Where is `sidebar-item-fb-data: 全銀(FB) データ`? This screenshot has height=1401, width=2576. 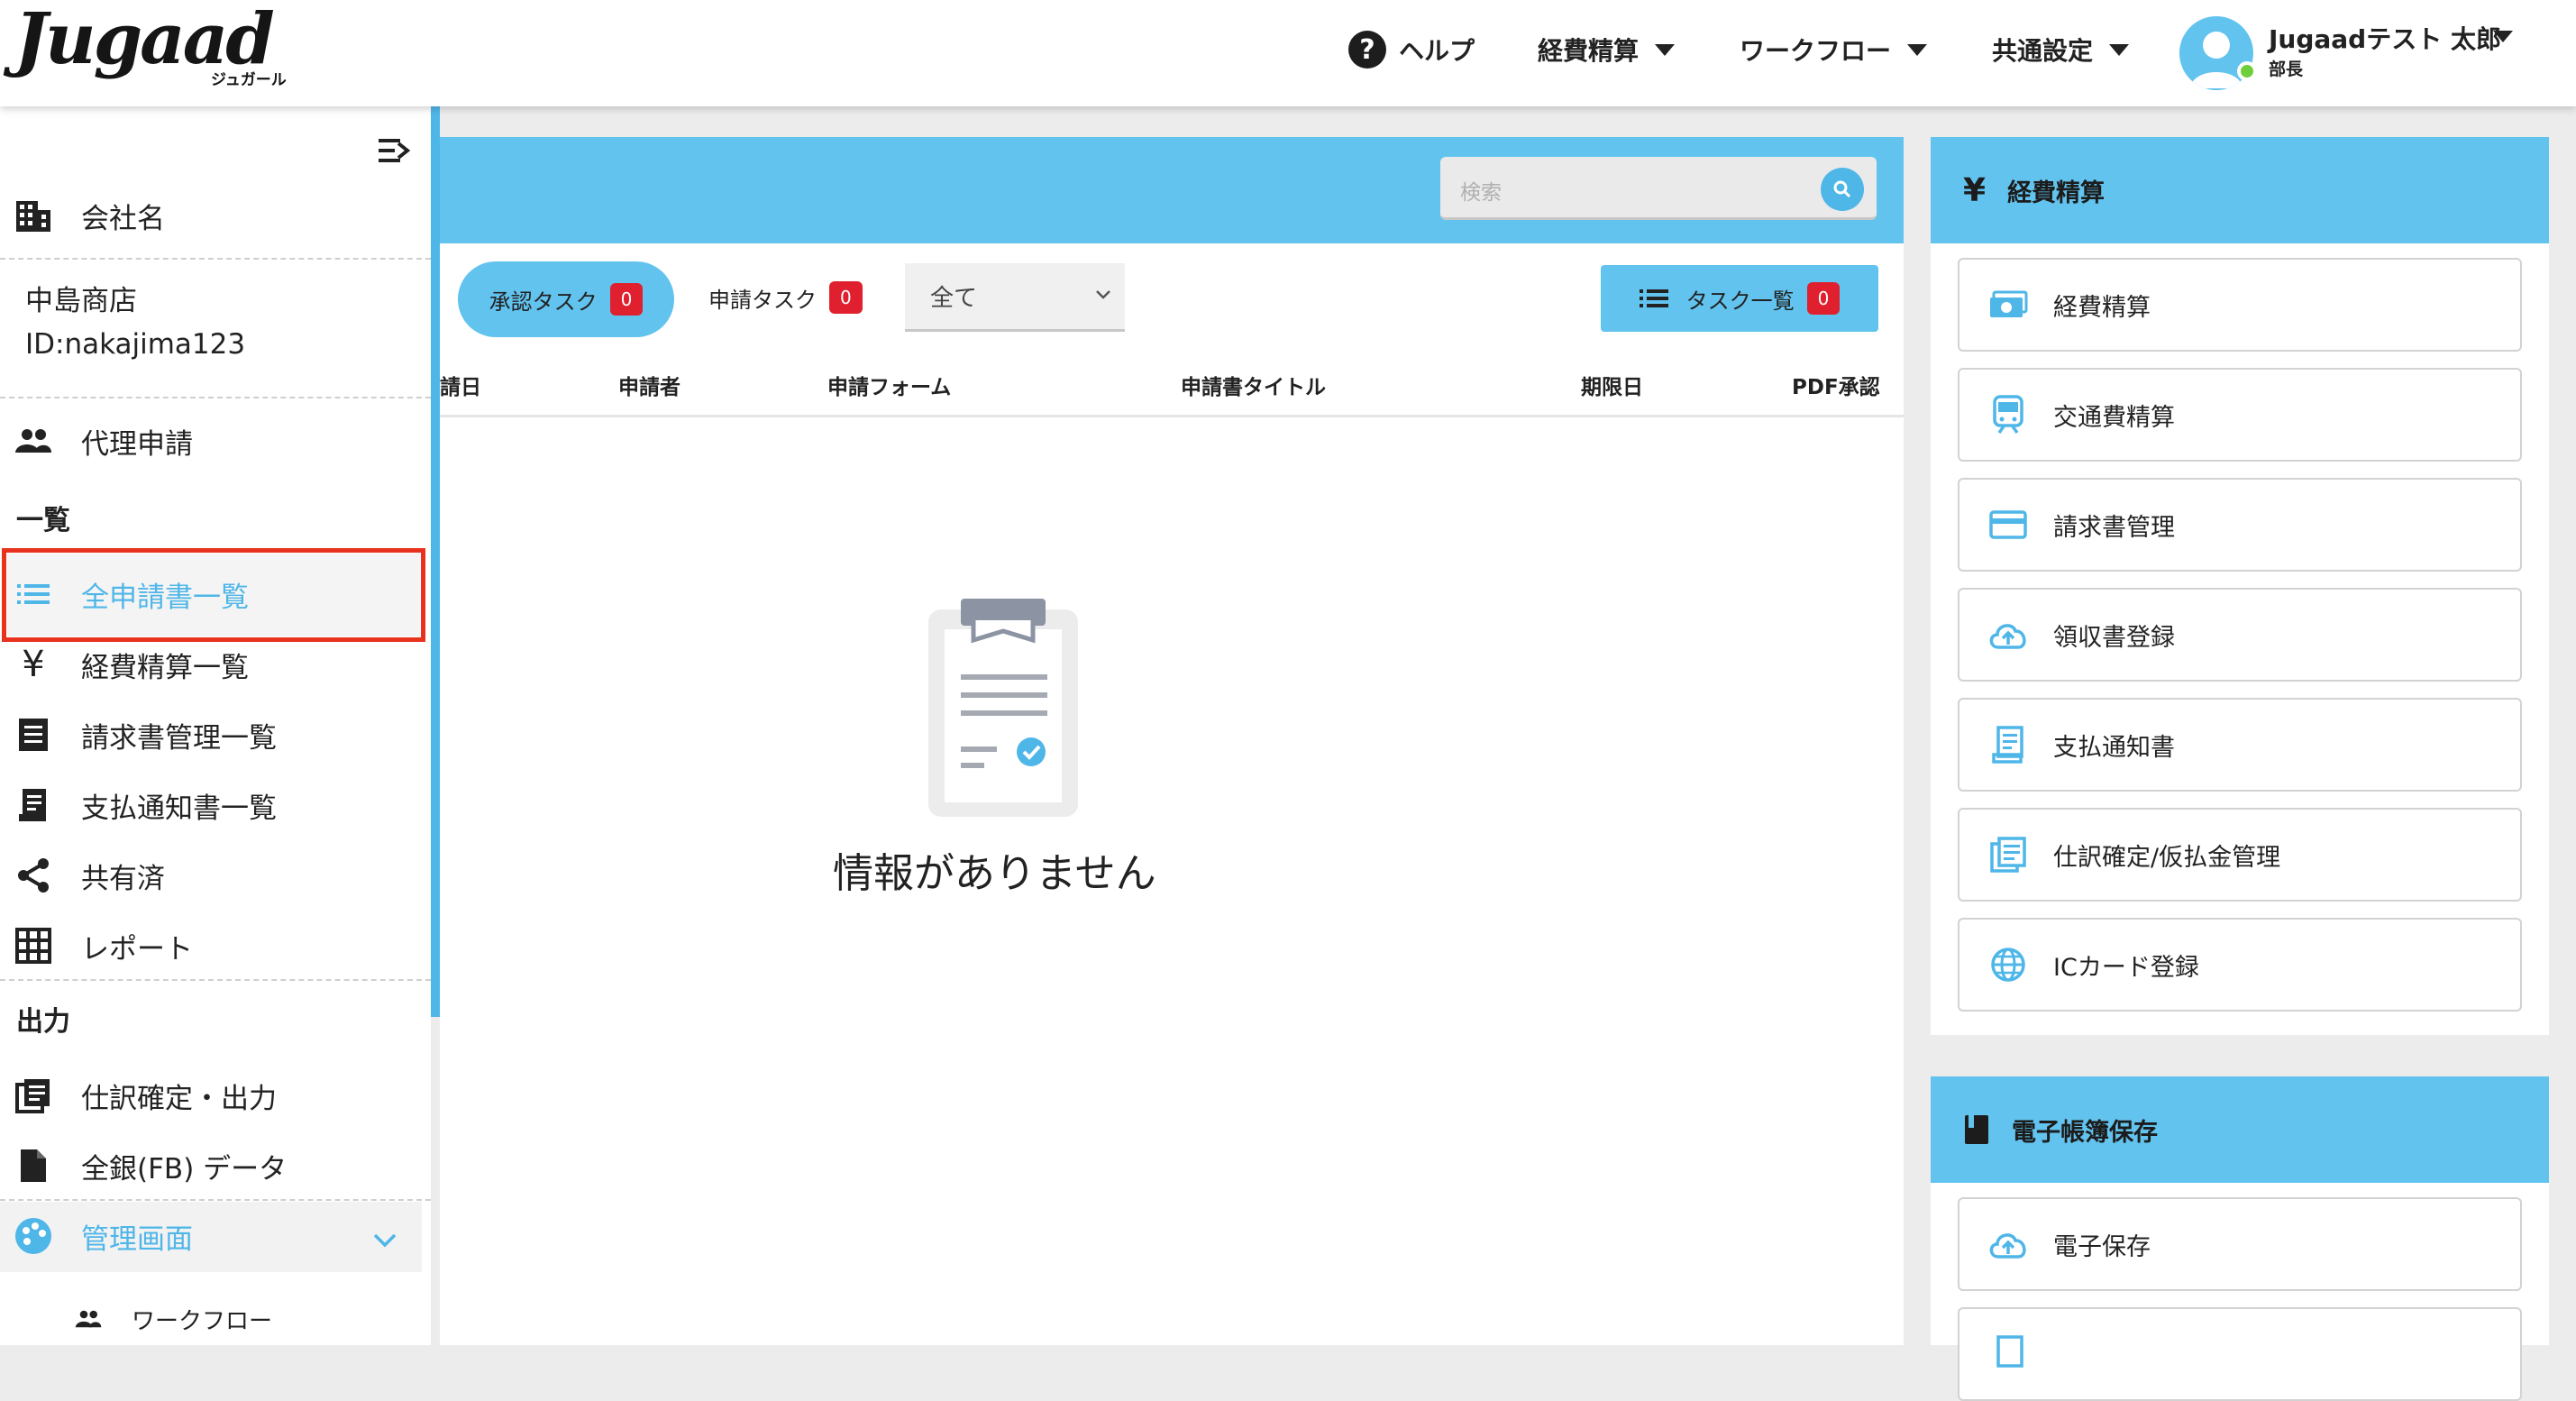
sidebar-item-fb-data: 全銀(FB) データ is located at coordinates (150, 1165).